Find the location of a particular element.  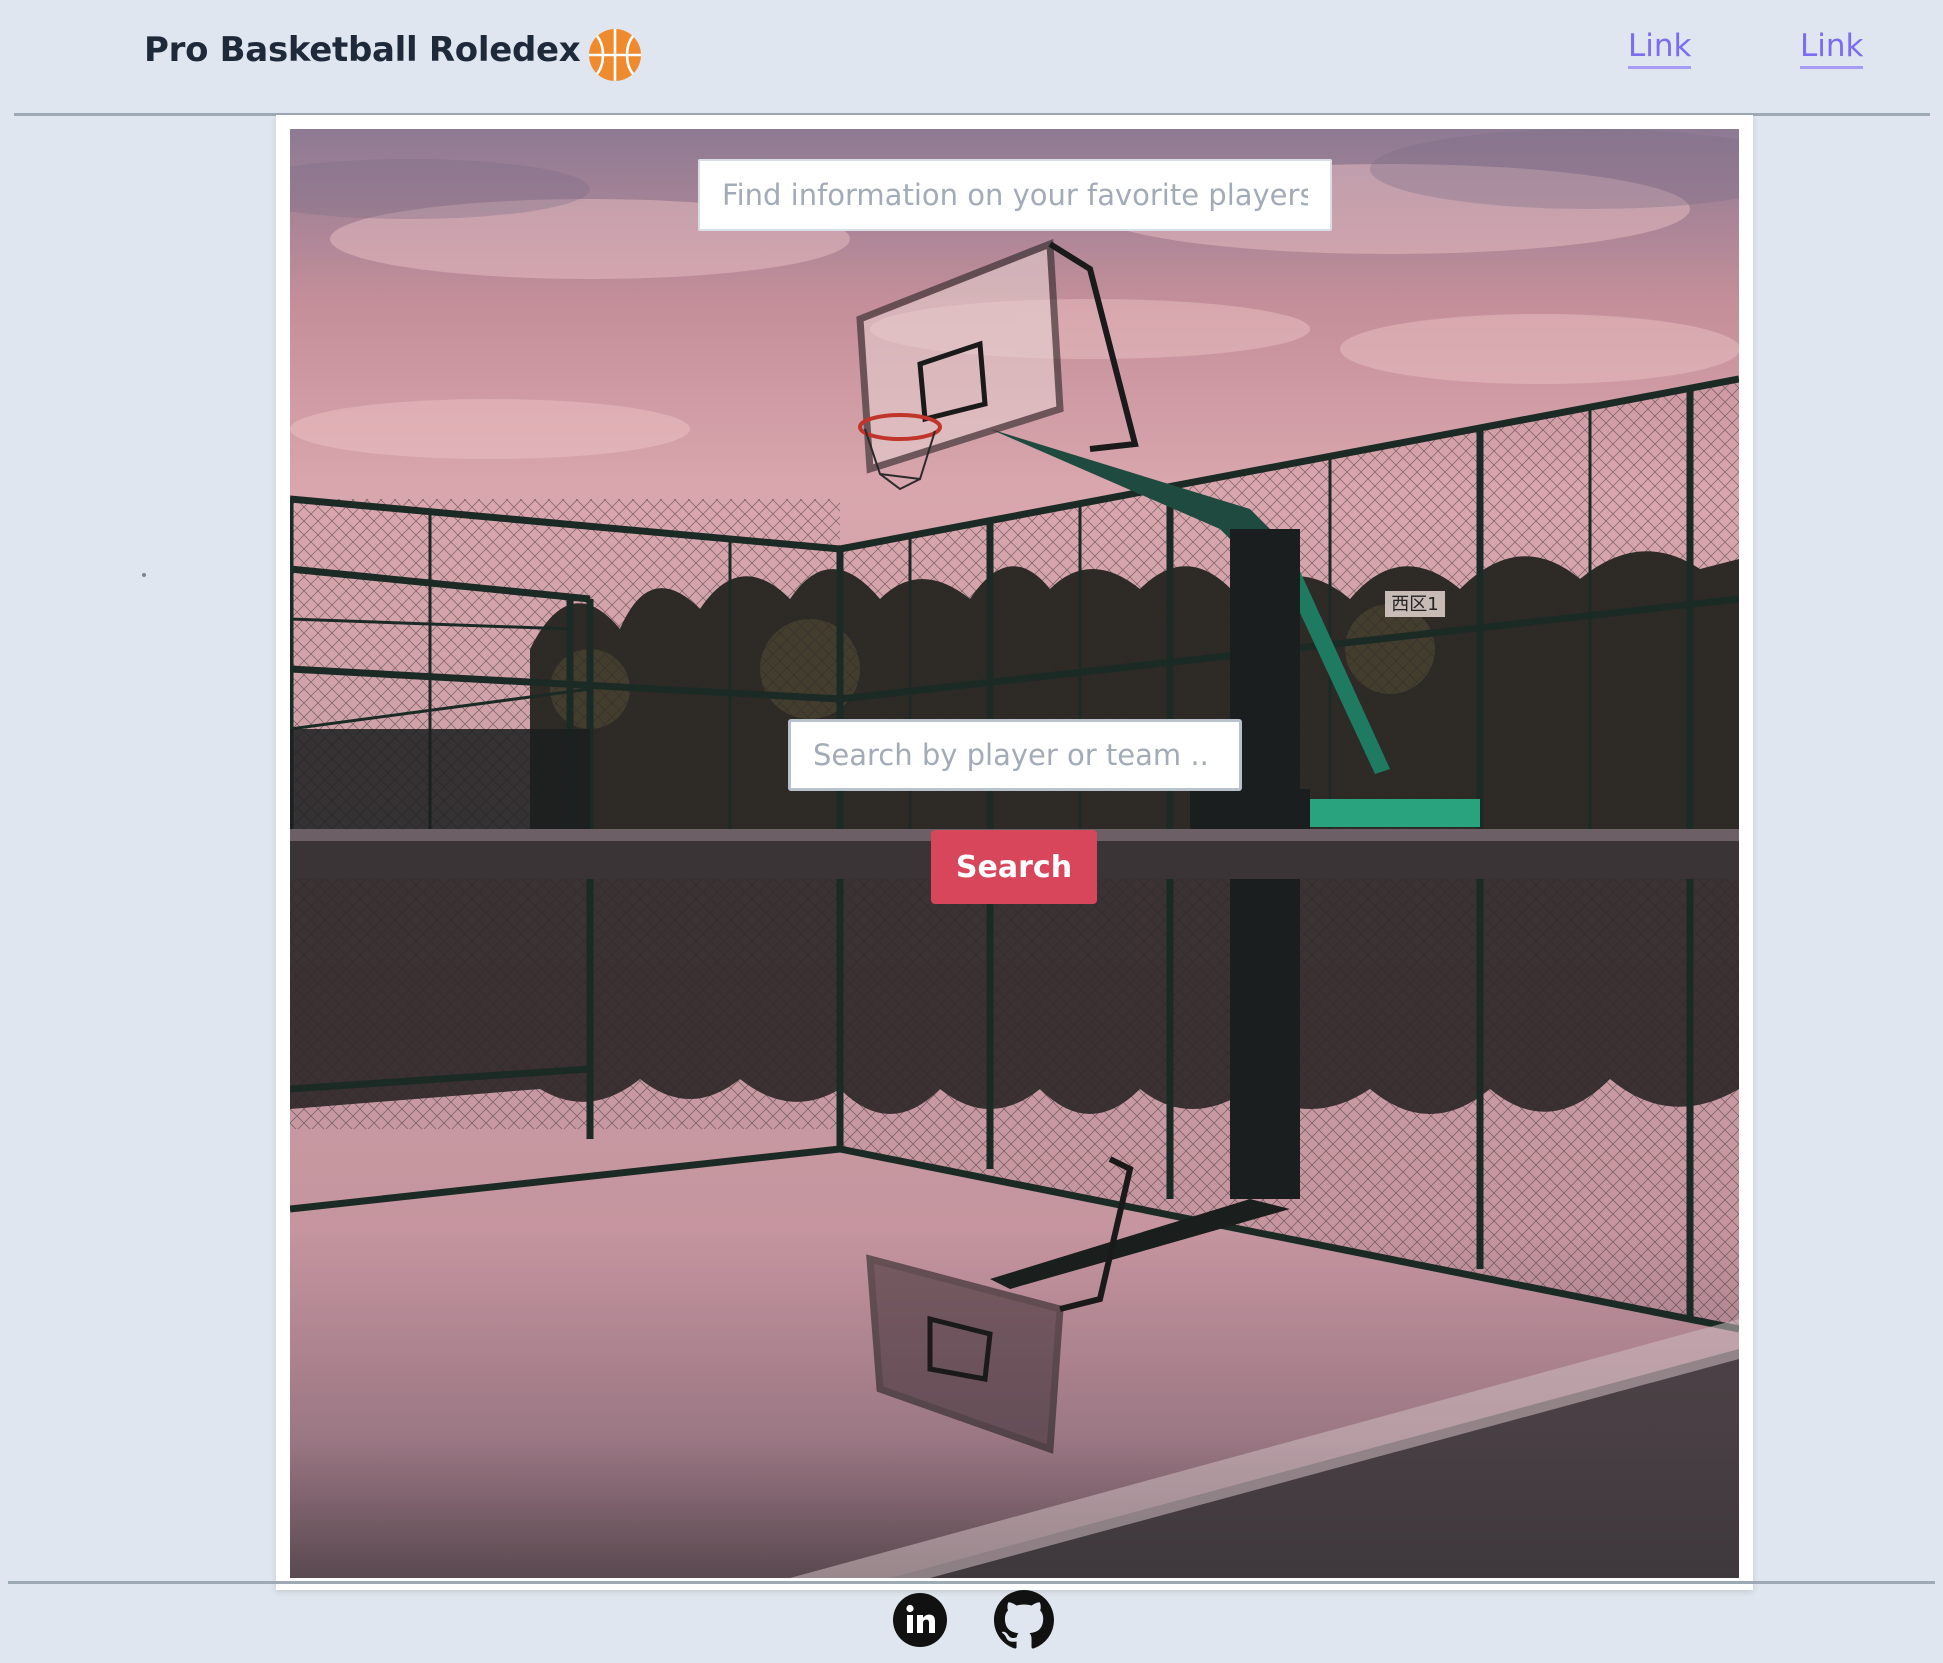

footer-divider is located at coordinates (971, 1582).